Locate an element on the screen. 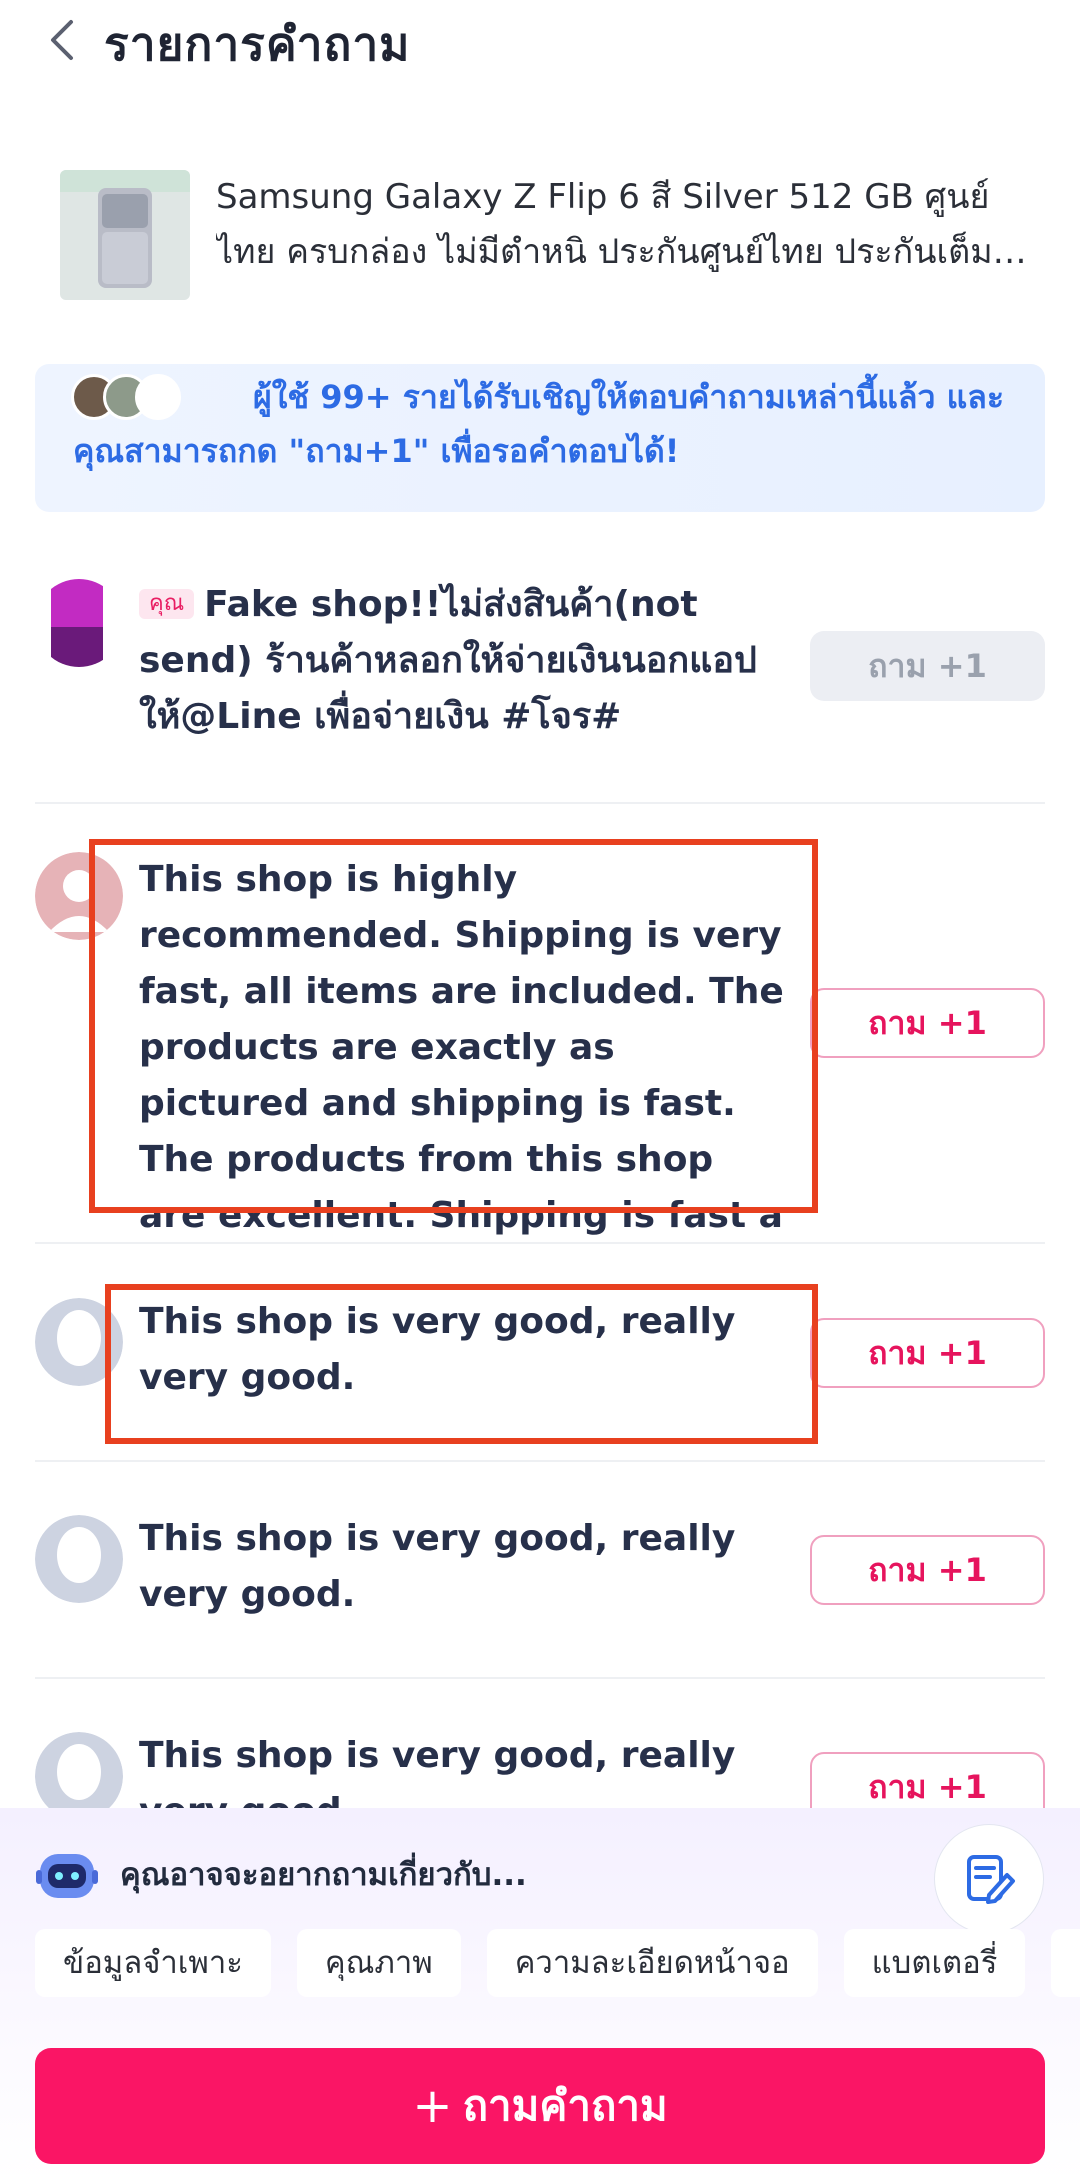 The height and width of the screenshot is (2181, 1080). plus-icon: + is located at coordinates (432, 2106).